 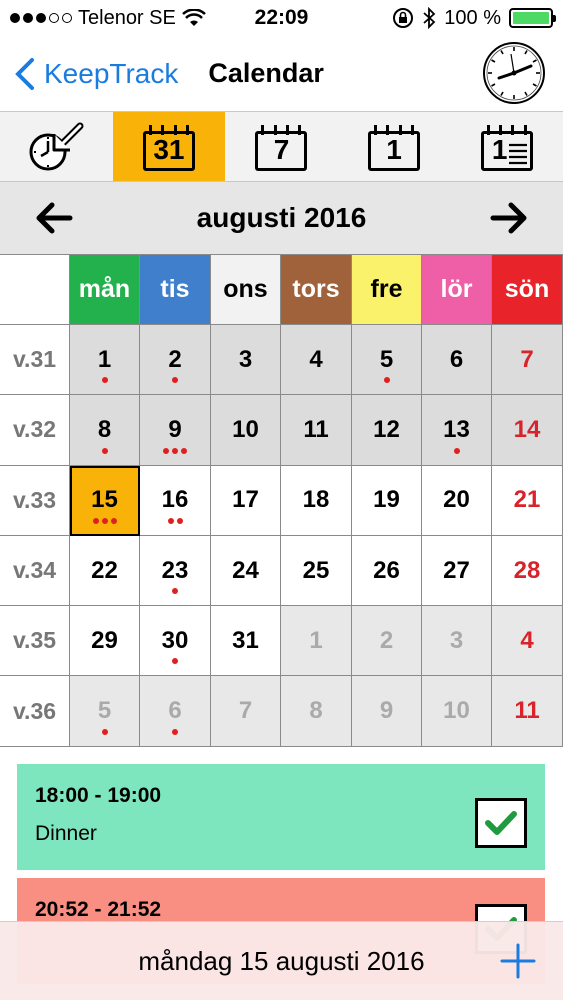 I want to click on day-cell: 21, so click(x=527, y=500).